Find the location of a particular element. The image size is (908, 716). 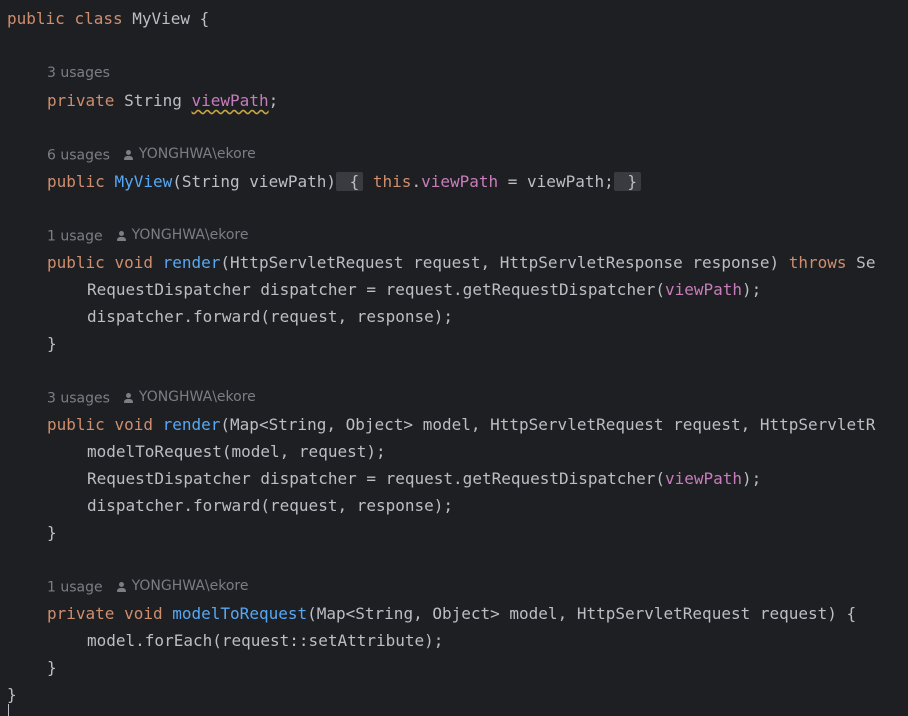

field-declaration-line: private String viewPath; is located at coordinates (139, 100).